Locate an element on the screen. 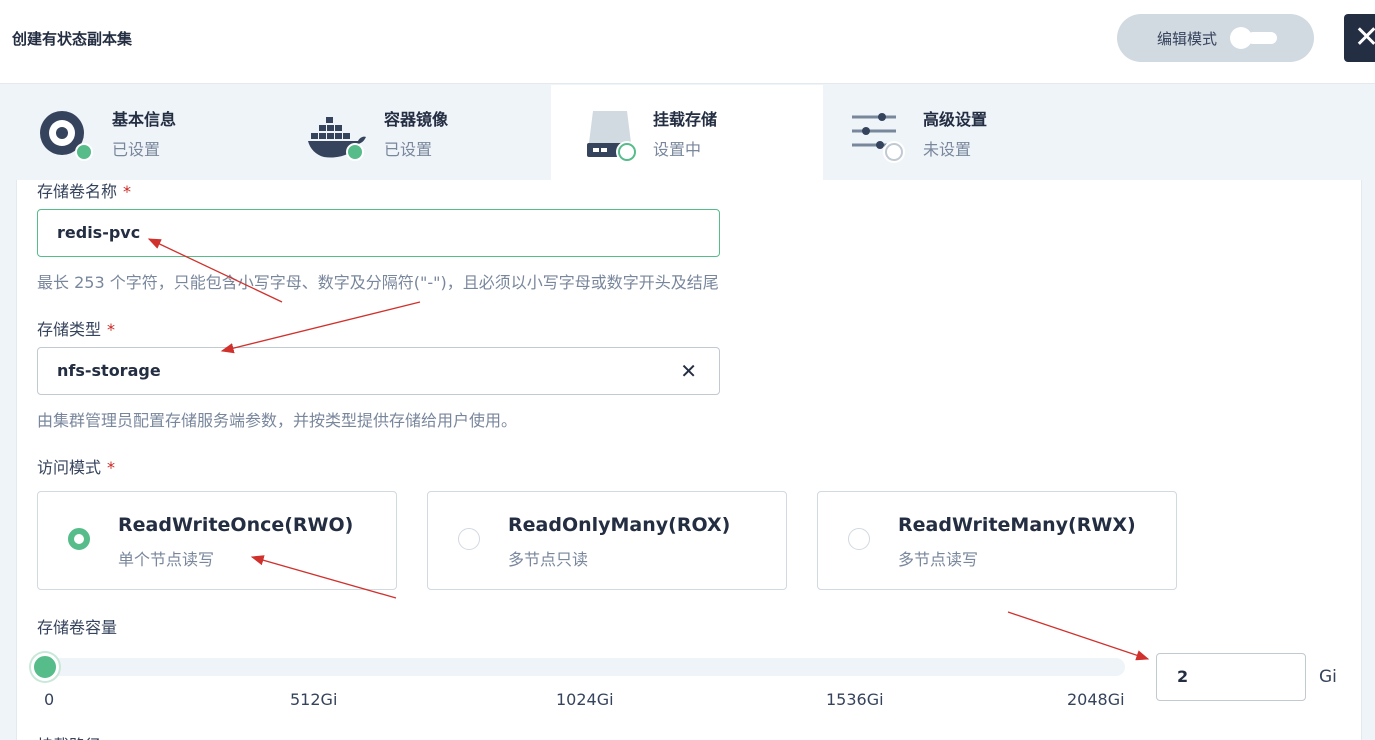  toggle-knob is located at coordinates (1241, 38).